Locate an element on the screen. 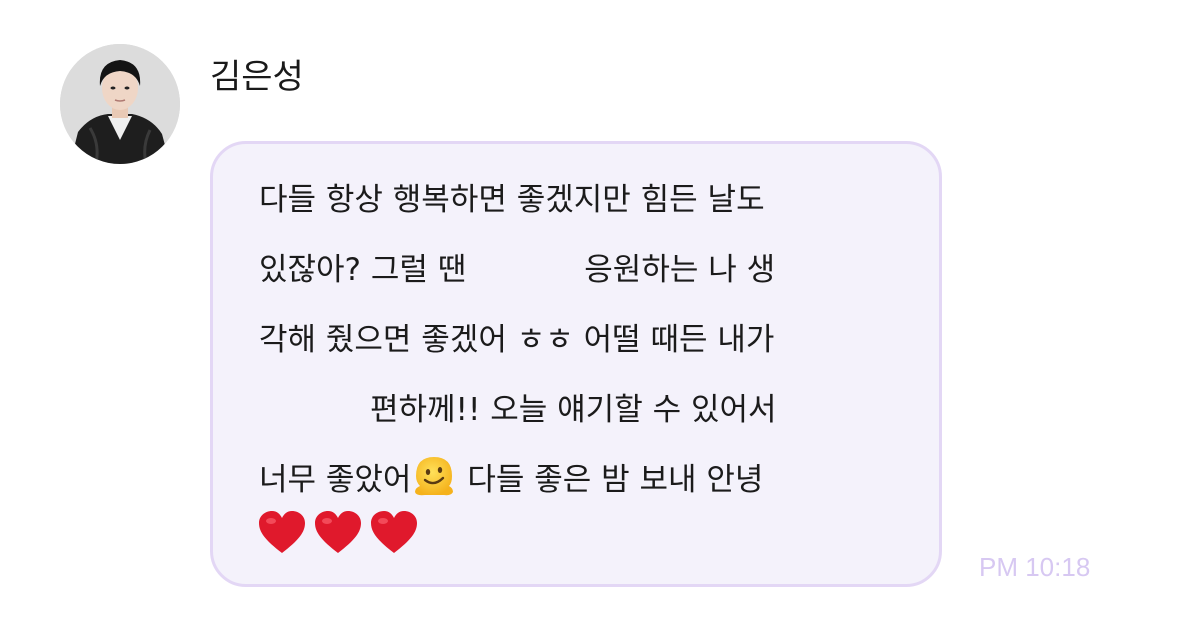  message-line-2: 있잖아? 그럴 땐 응원하는 나 생 is located at coordinates (517, 270).